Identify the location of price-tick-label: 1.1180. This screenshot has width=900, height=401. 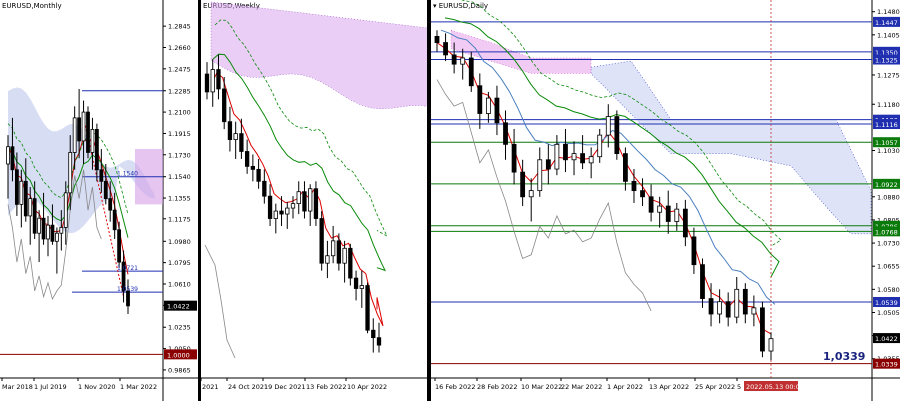
(888, 105).